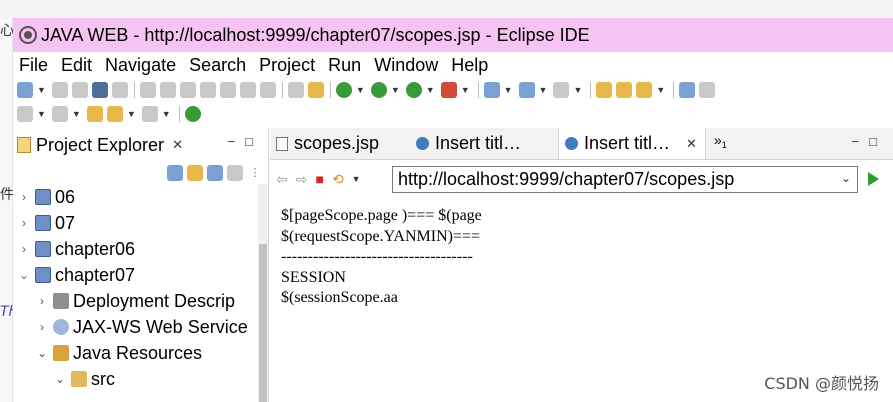 This screenshot has height=402, width=893. What do you see at coordinates (167, 90) in the screenshot?
I see `suspend-icon` at bounding box center [167, 90].